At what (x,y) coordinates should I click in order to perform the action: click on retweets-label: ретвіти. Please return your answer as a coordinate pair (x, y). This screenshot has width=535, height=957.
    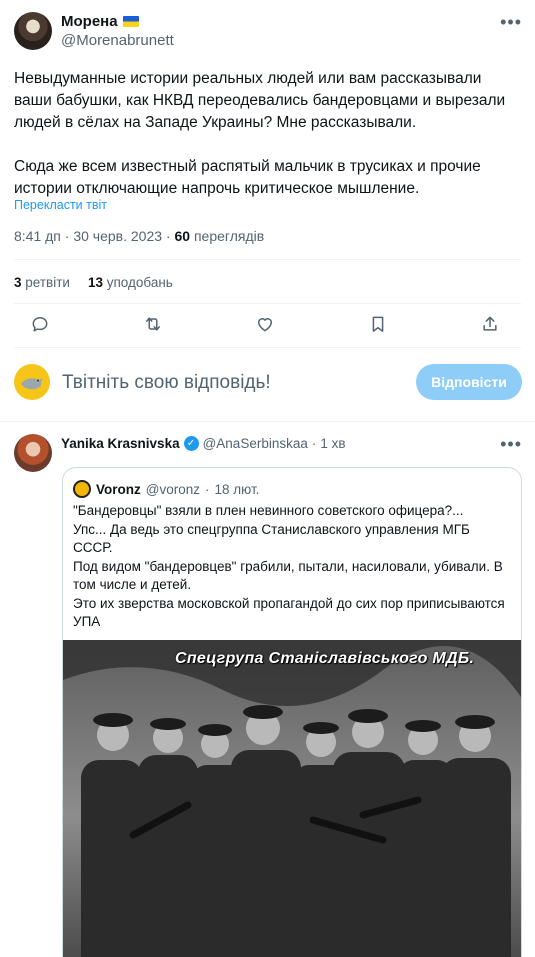
    Looking at the image, I should click on (47, 282).